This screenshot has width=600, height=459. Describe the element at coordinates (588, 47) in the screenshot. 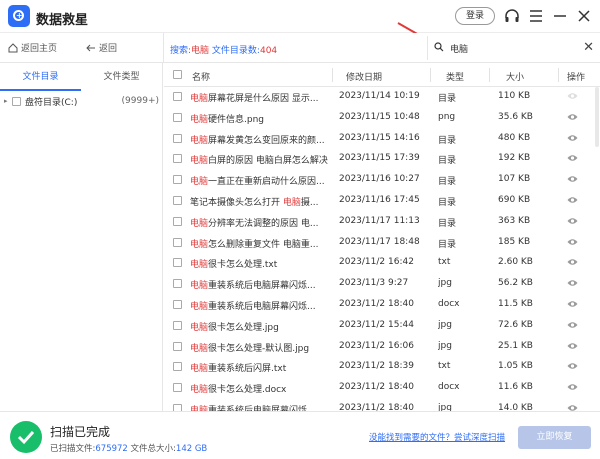

I see `clear-icon: ✕` at that location.